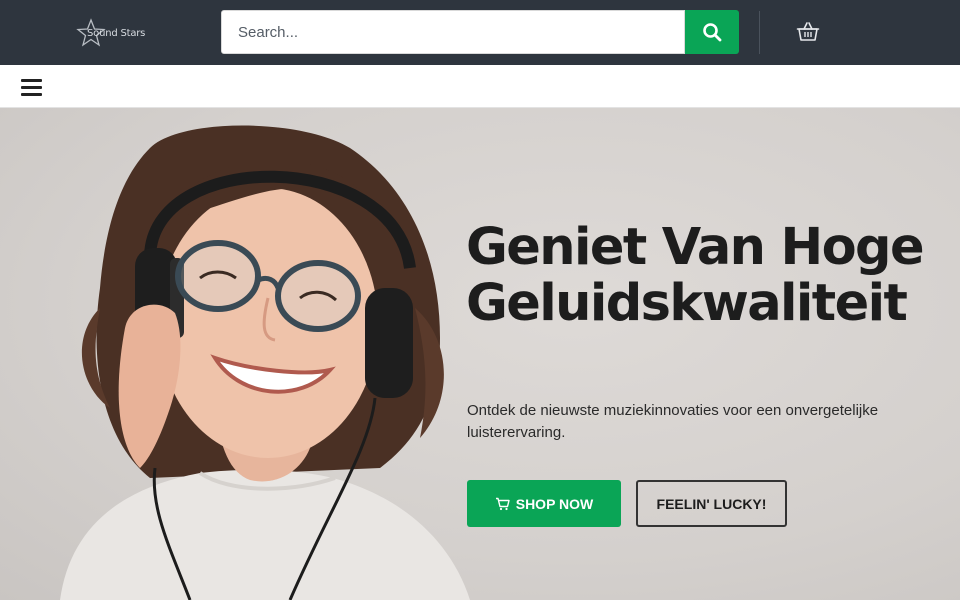 This screenshot has width=960, height=600. I want to click on header-divider, so click(759, 32).